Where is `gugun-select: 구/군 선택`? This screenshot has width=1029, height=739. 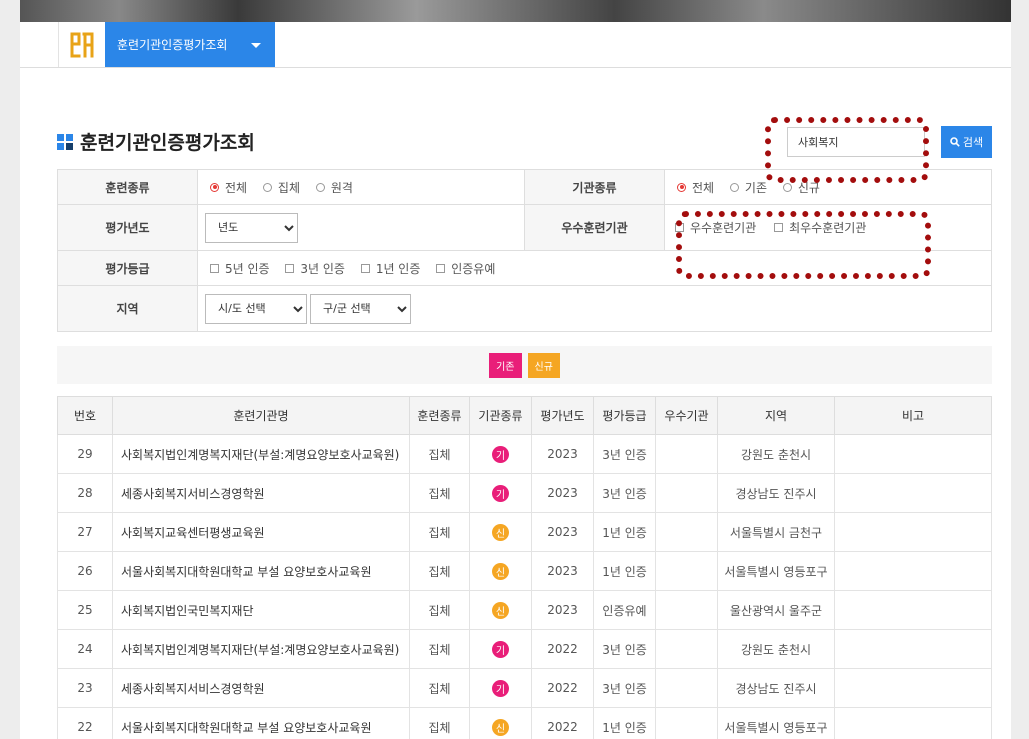 gugun-select: 구/군 선택 is located at coordinates (360, 308).